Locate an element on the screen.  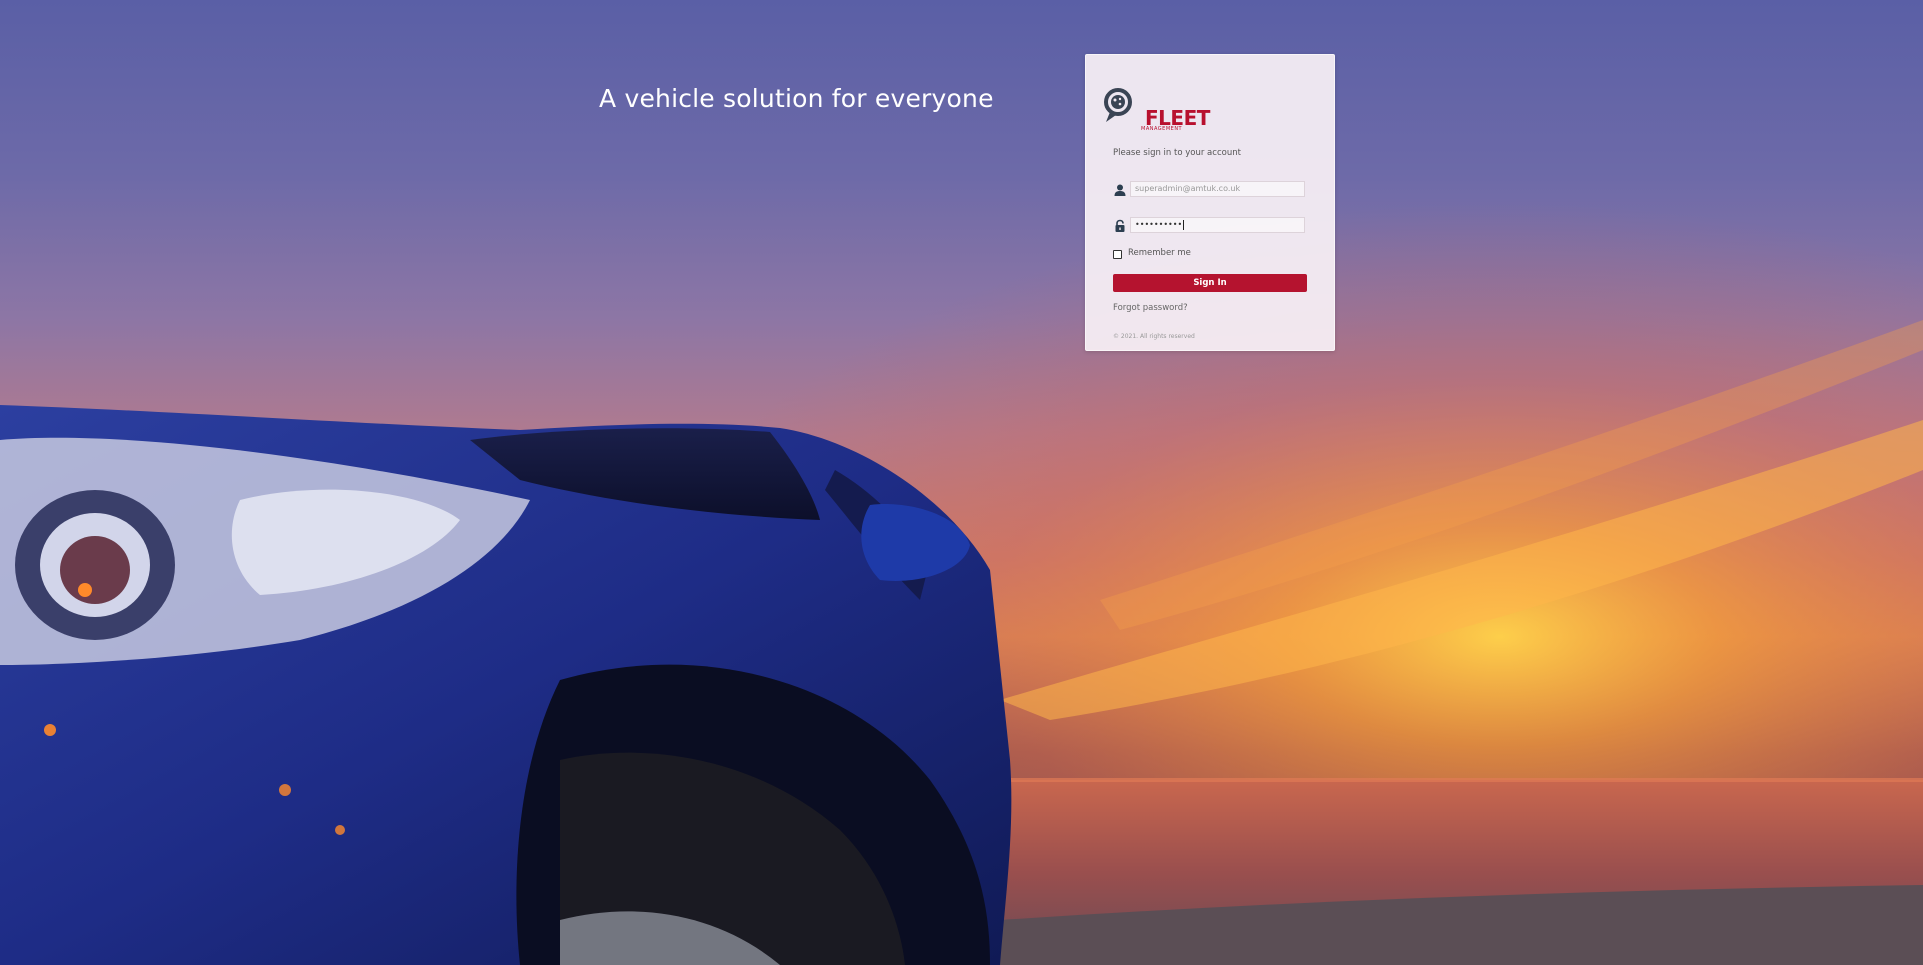
sign-in-button: Sign In is located at coordinates (1210, 283).